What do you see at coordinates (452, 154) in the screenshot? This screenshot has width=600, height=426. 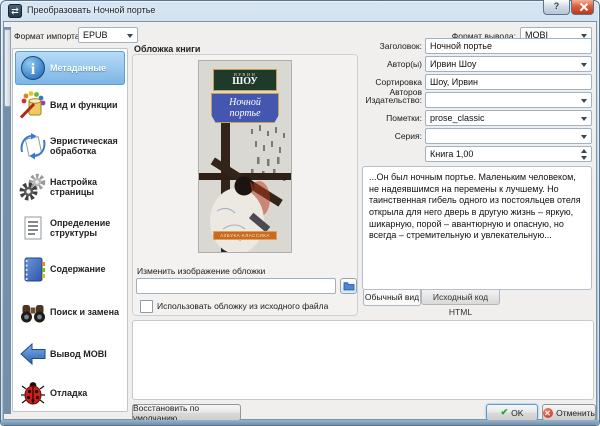 I see `series-index-value: Книга 1,00` at bounding box center [452, 154].